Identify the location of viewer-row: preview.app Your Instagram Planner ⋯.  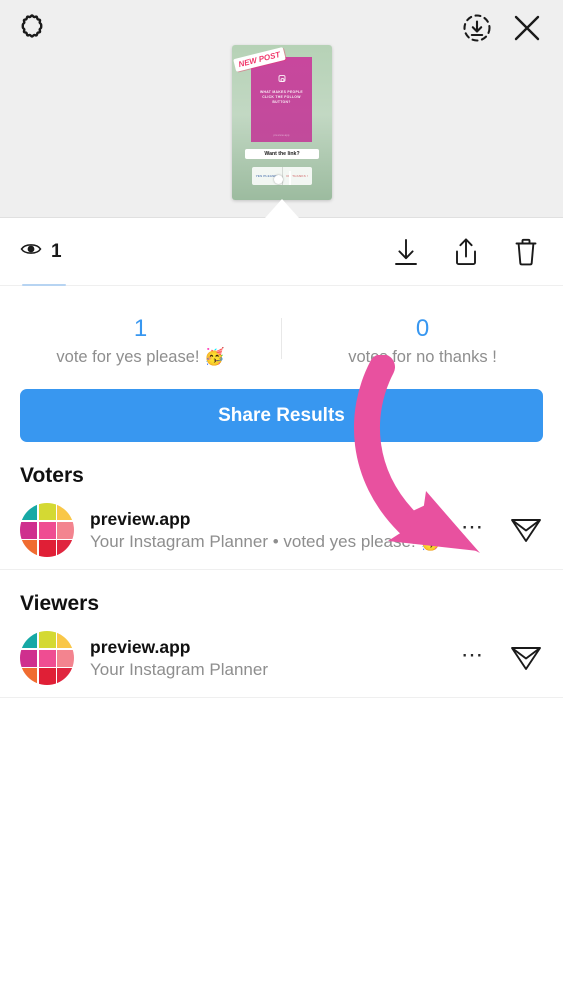
(281, 660).